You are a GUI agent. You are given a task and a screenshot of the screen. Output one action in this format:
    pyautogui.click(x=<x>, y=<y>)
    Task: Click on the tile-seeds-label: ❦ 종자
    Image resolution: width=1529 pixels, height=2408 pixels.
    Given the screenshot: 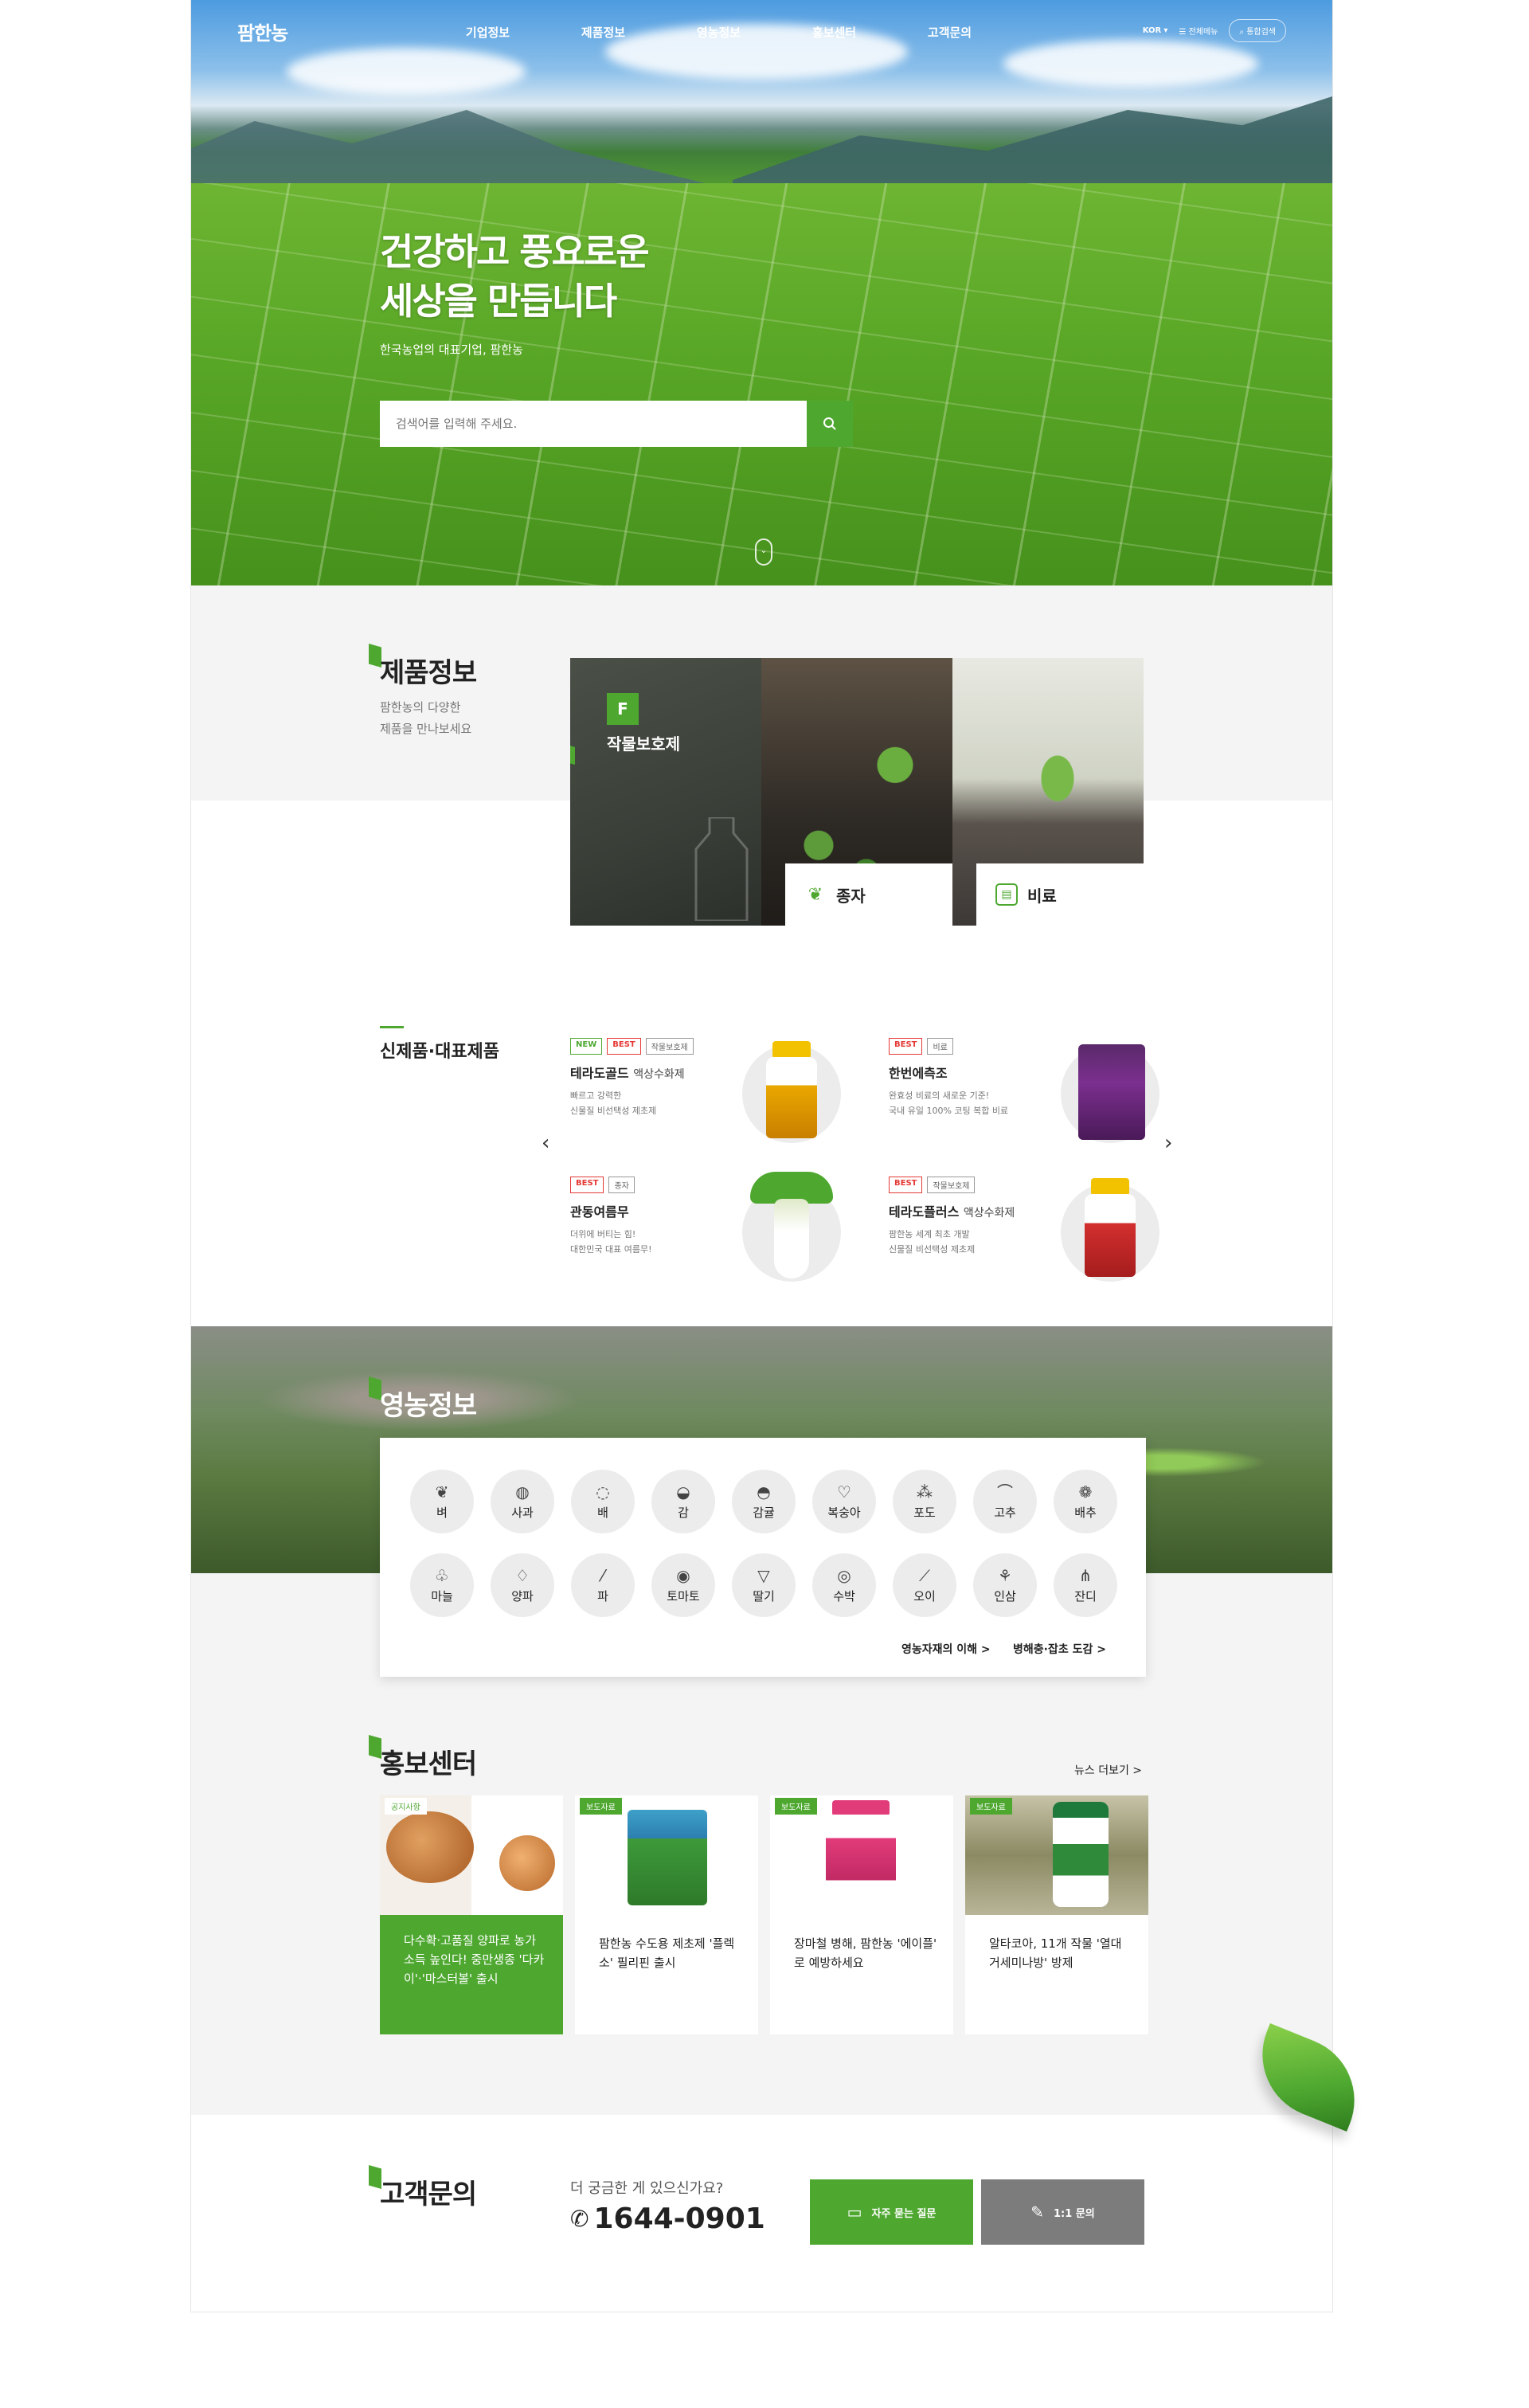 What is the action you would take?
    pyautogui.click(x=868, y=894)
    